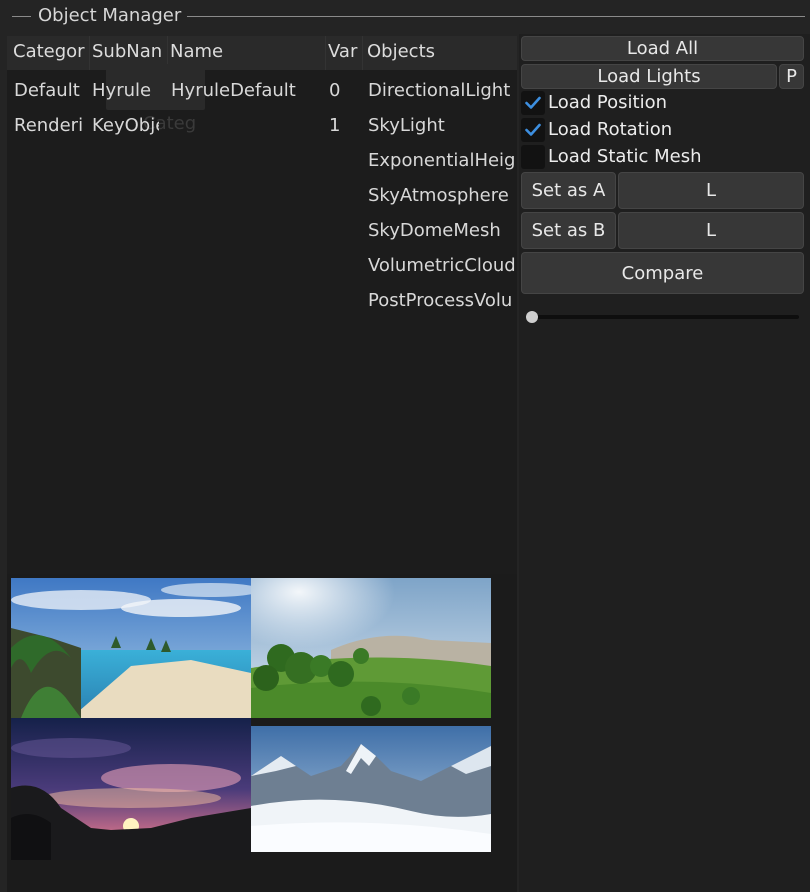  What do you see at coordinates (441, 300) in the screenshot?
I see `object-item: PostProcessVolu` at bounding box center [441, 300].